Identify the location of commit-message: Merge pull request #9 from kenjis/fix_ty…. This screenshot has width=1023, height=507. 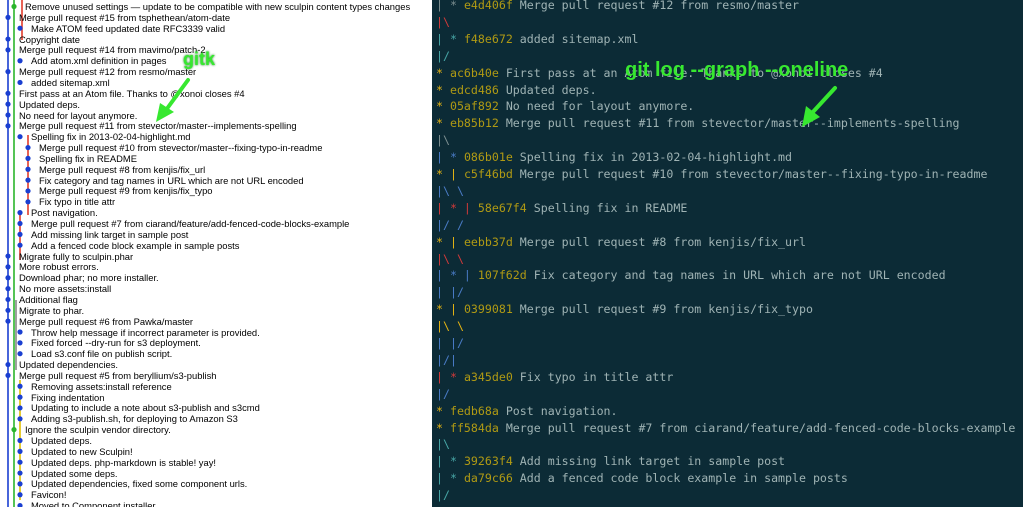
(662, 309).